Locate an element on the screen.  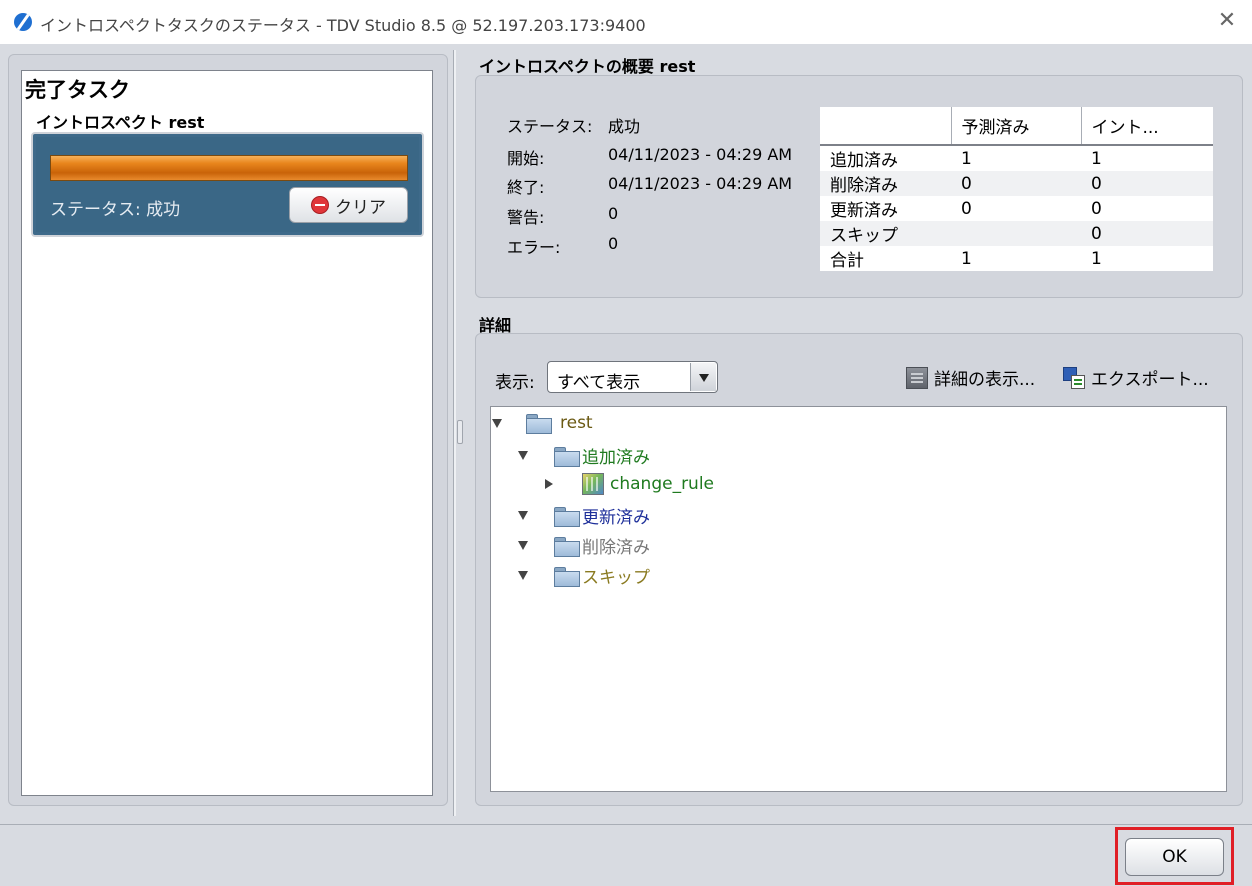
tree-node-rest: rest is located at coordinates (542, 423).